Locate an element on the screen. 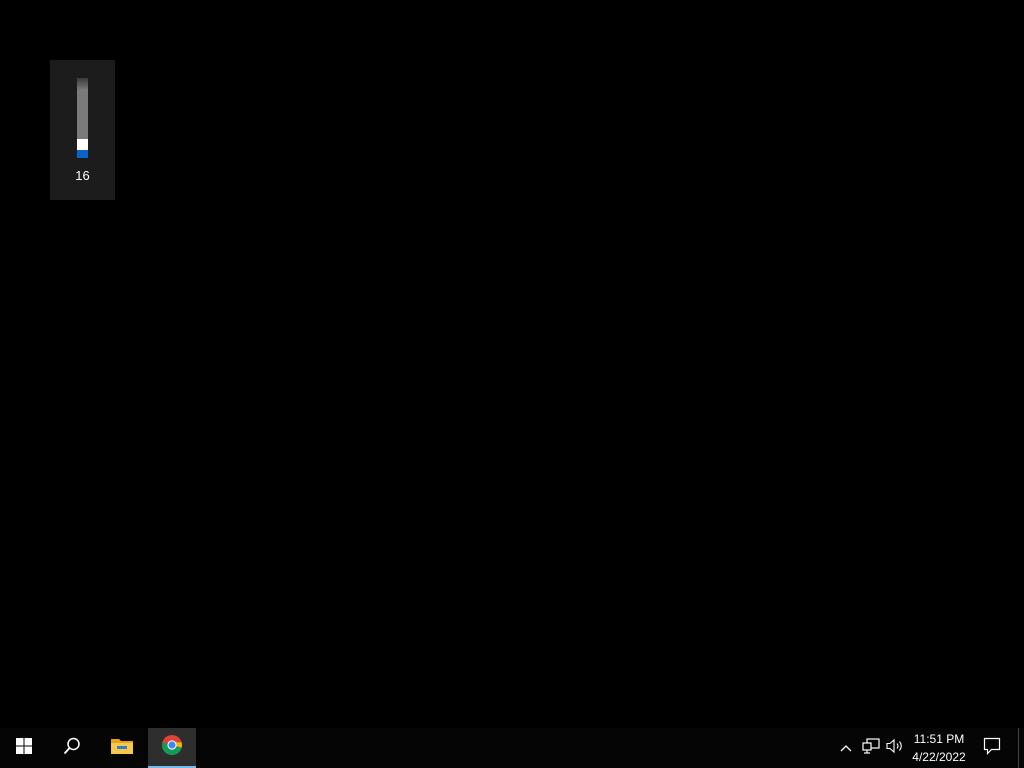 The height and width of the screenshot is (768, 1024). volume-tray-button is located at coordinates (895, 748).